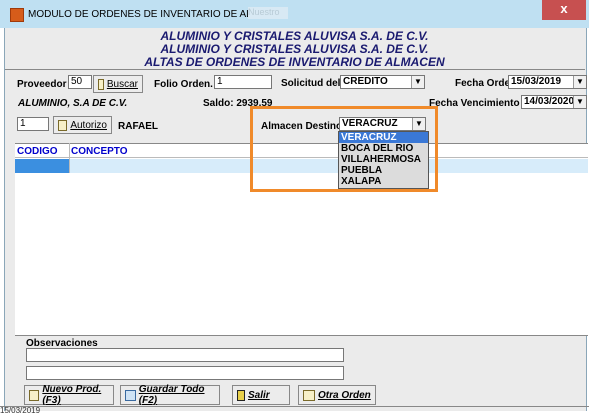 Image resolution: width=589 pixels, height=415 pixels. What do you see at coordinates (564, 10) in the screenshot?
I see `close-button: x` at bounding box center [564, 10].